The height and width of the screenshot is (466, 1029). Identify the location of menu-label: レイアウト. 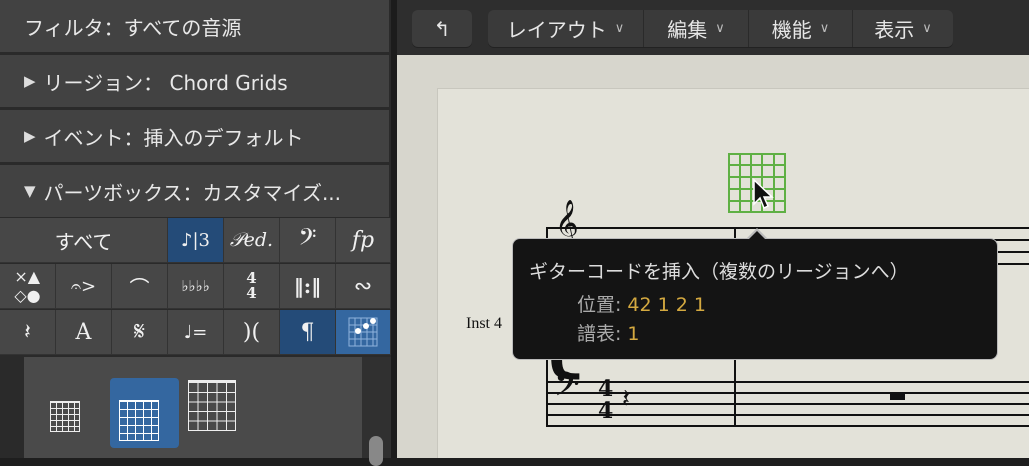
(556, 30).